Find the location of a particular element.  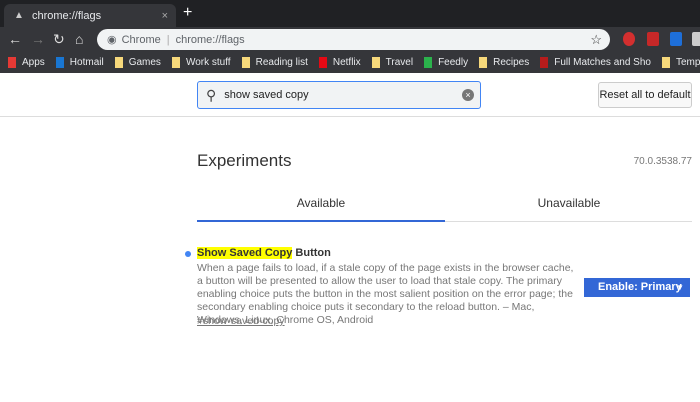

bookmark-item: Temps is located at coordinates (680, 62).